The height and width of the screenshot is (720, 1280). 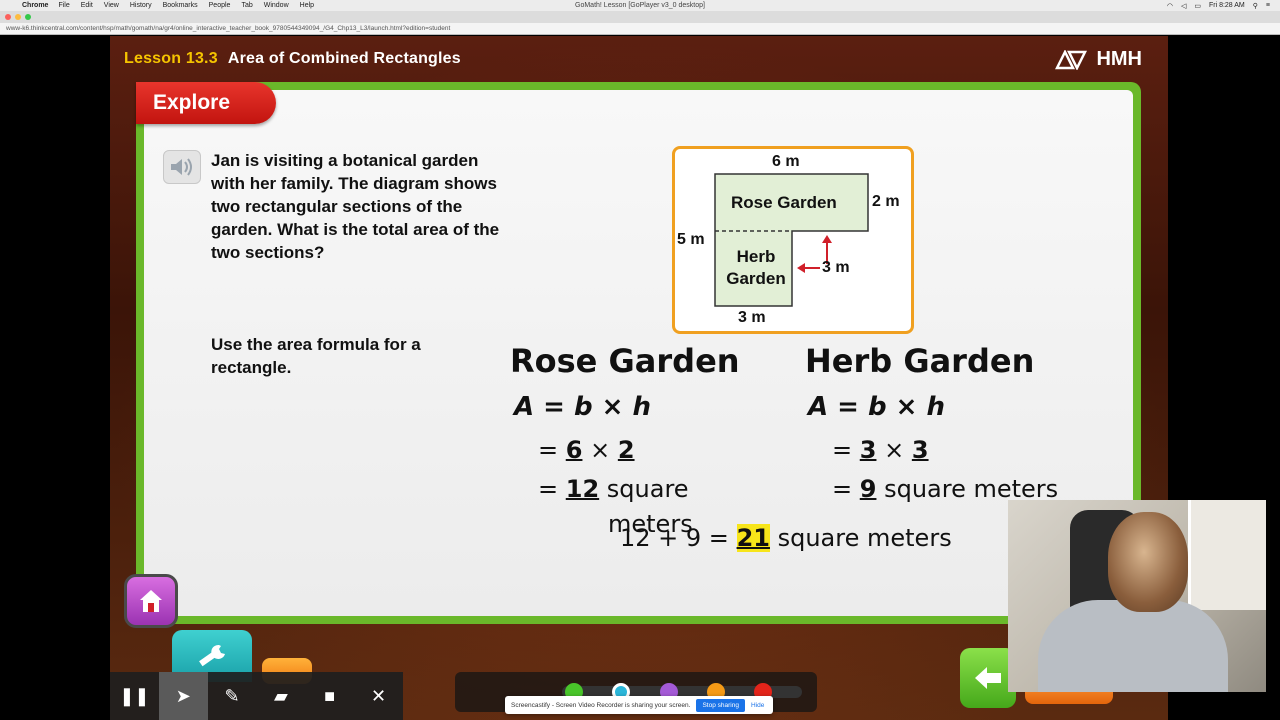 I want to click on menu-bookmarks: Bookmarks, so click(x=180, y=5).